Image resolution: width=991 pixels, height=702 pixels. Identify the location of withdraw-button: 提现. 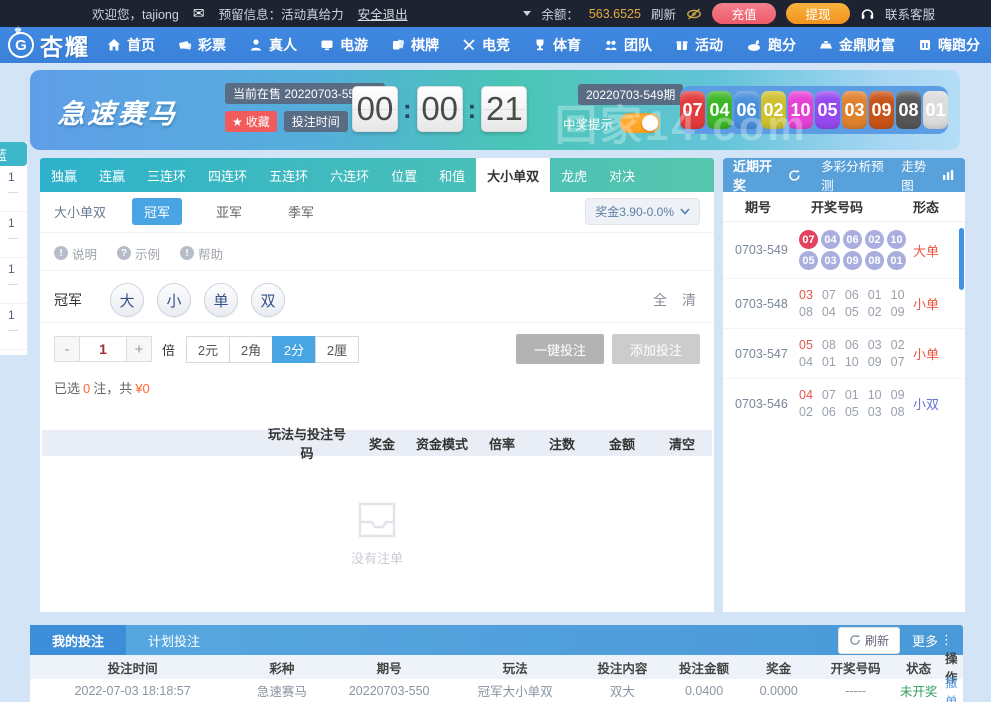
(817, 13).